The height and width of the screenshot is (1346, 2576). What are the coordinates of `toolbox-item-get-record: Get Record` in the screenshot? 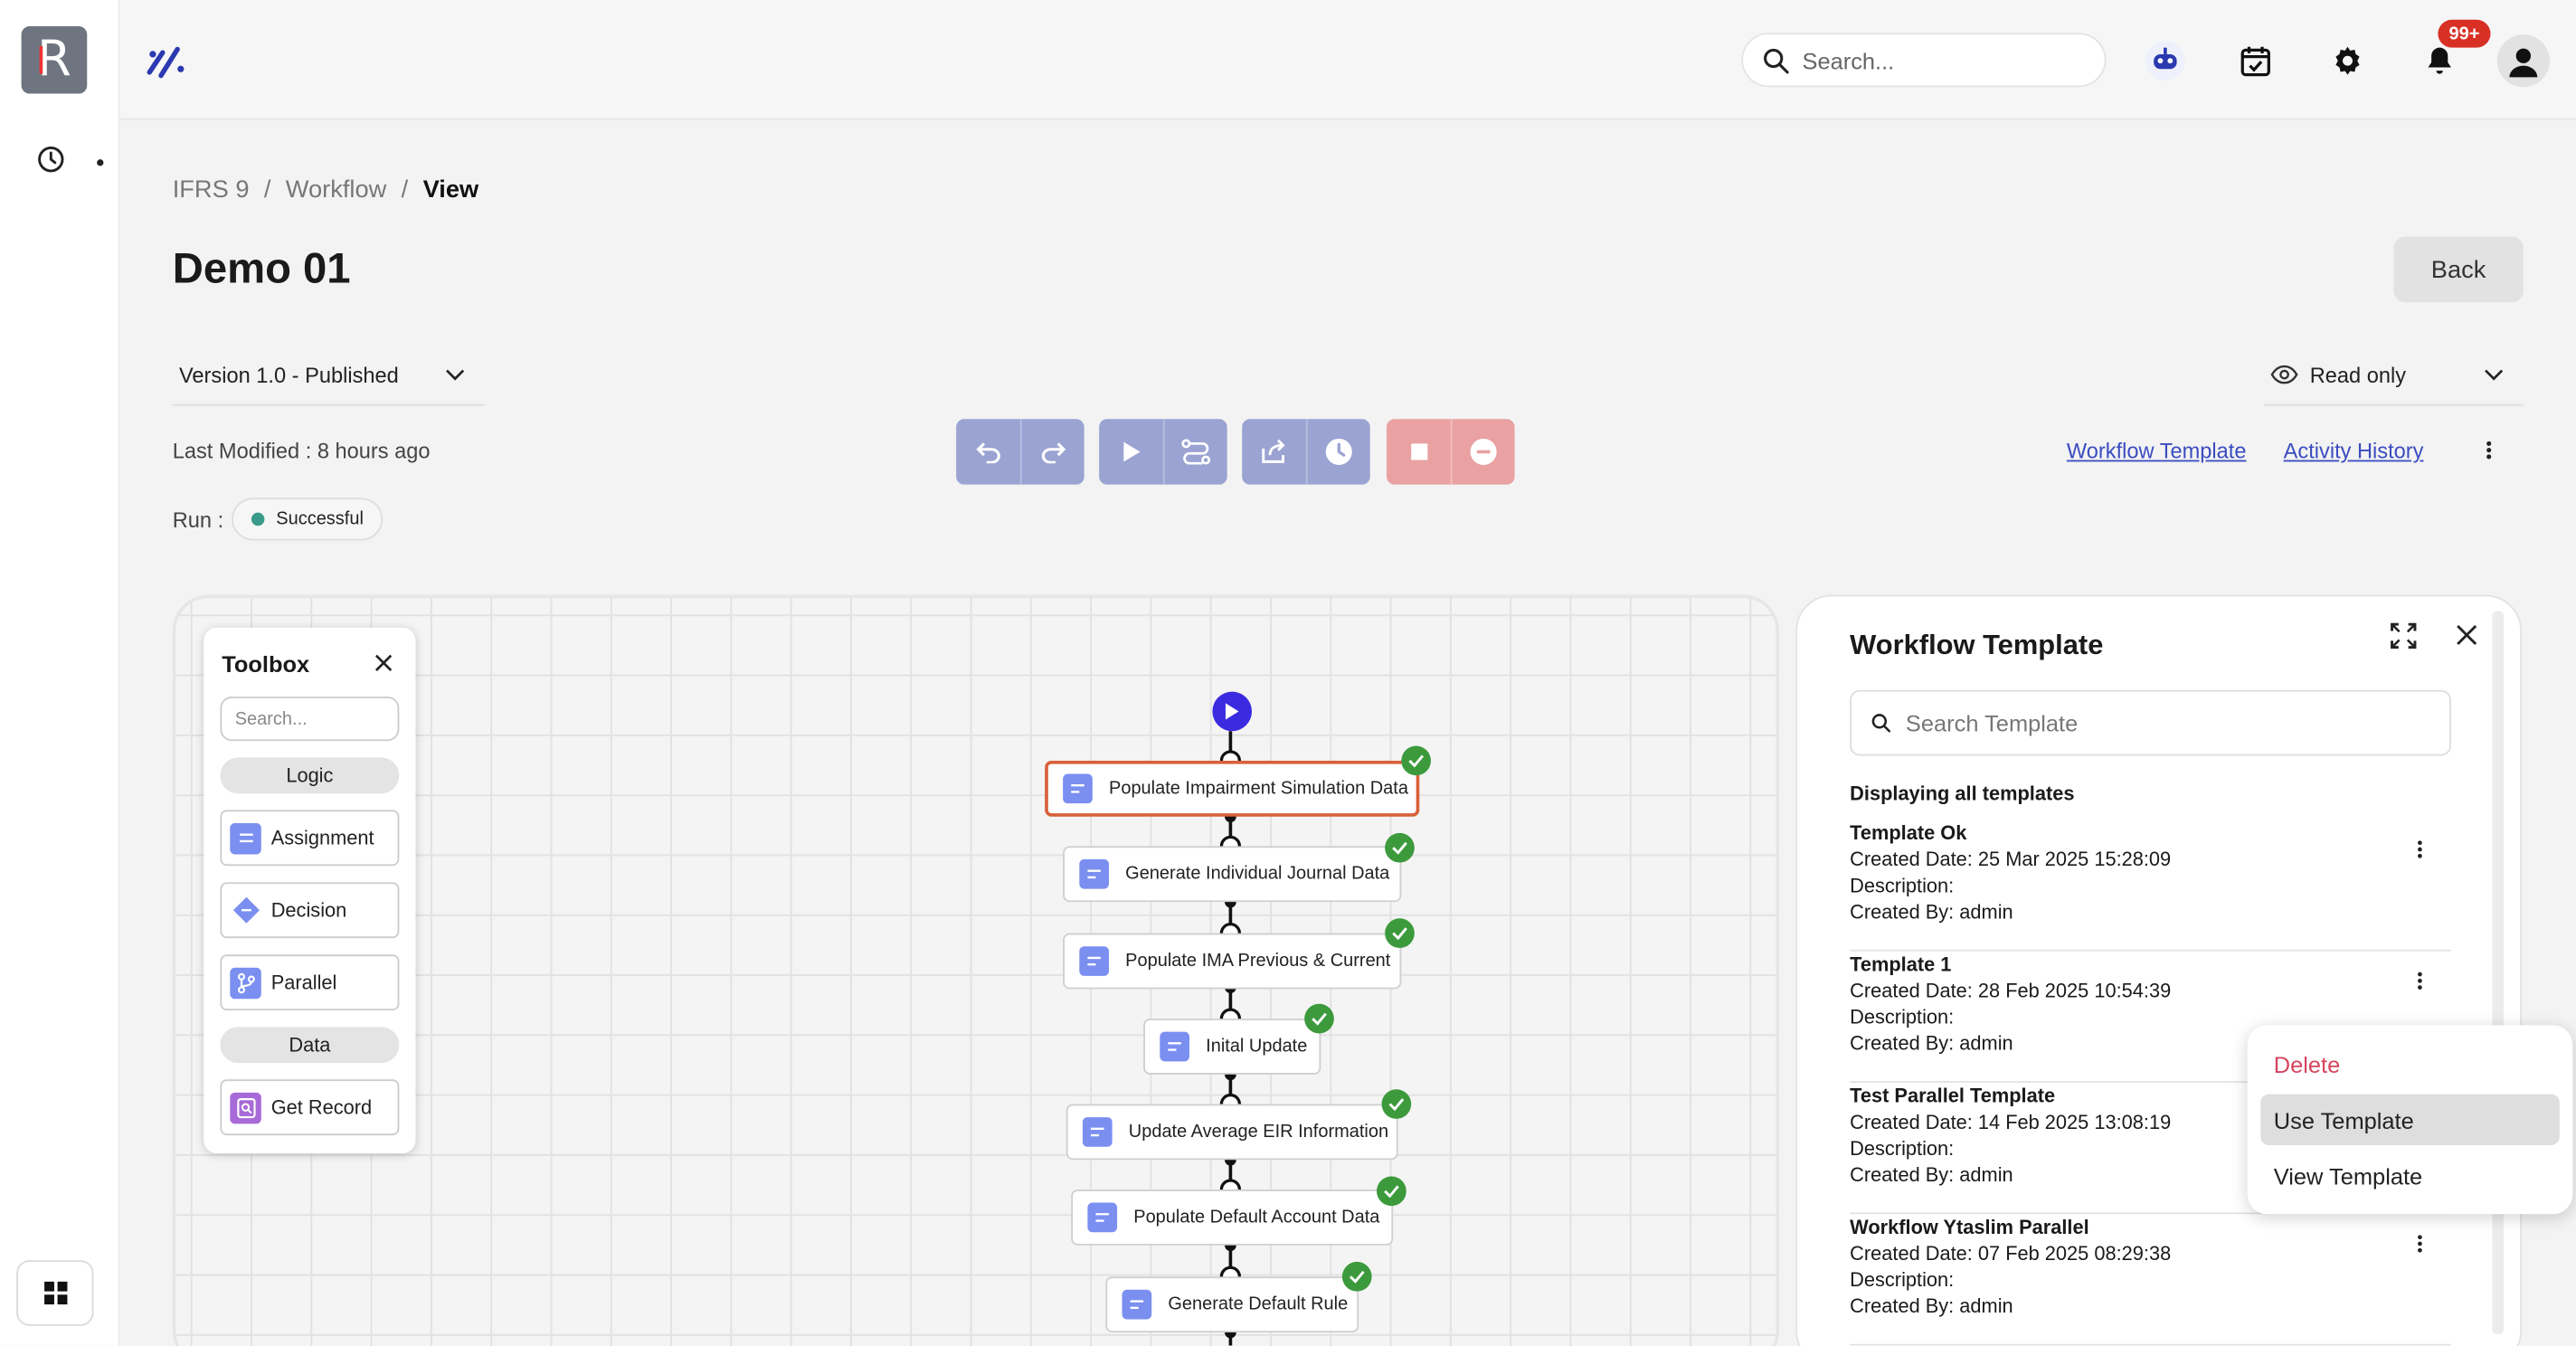 It's located at (310, 1107).